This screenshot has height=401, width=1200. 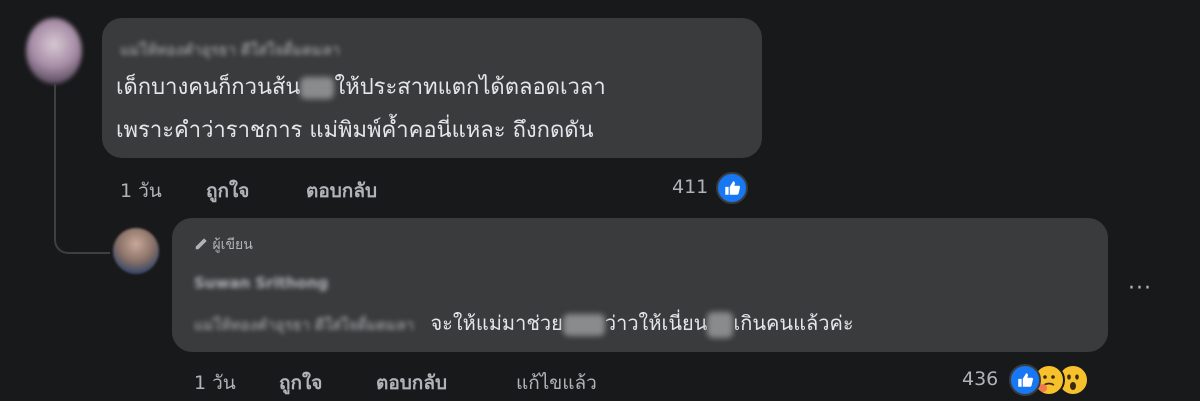 What do you see at coordinates (690, 187) in the screenshot?
I see `comment-reaction-count: 411` at bounding box center [690, 187].